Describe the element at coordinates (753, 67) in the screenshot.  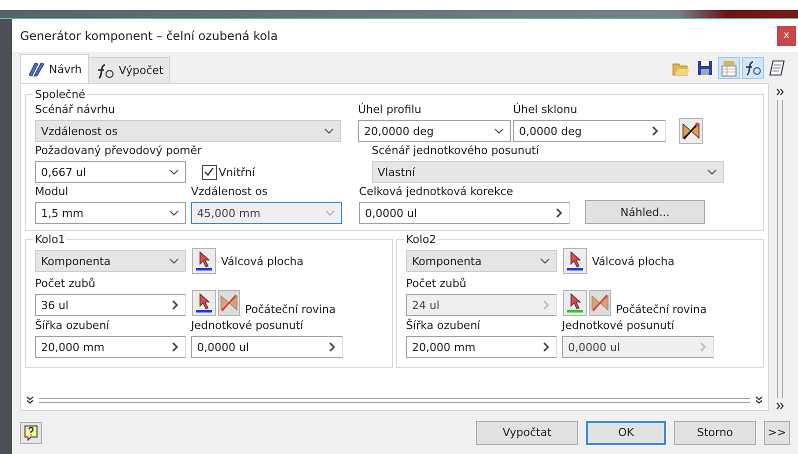
I see `function-icon` at that location.